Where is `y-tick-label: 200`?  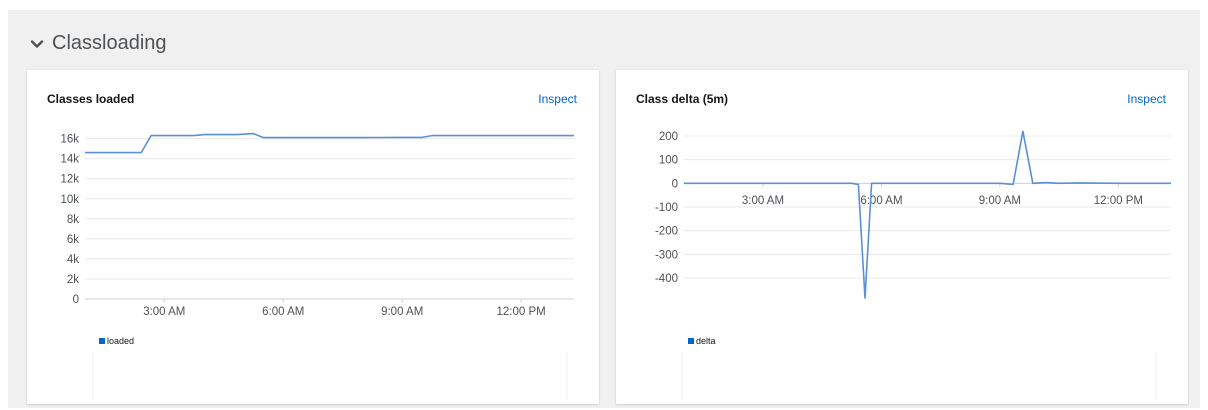
y-tick-label: 200 is located at coordinates (668, 137).